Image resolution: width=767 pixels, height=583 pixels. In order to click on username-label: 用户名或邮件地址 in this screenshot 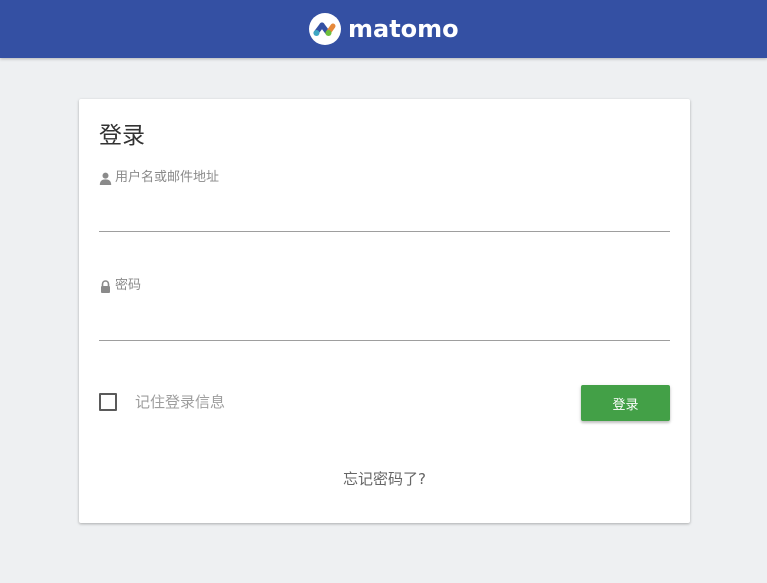, I will do `click(159, 178)`.